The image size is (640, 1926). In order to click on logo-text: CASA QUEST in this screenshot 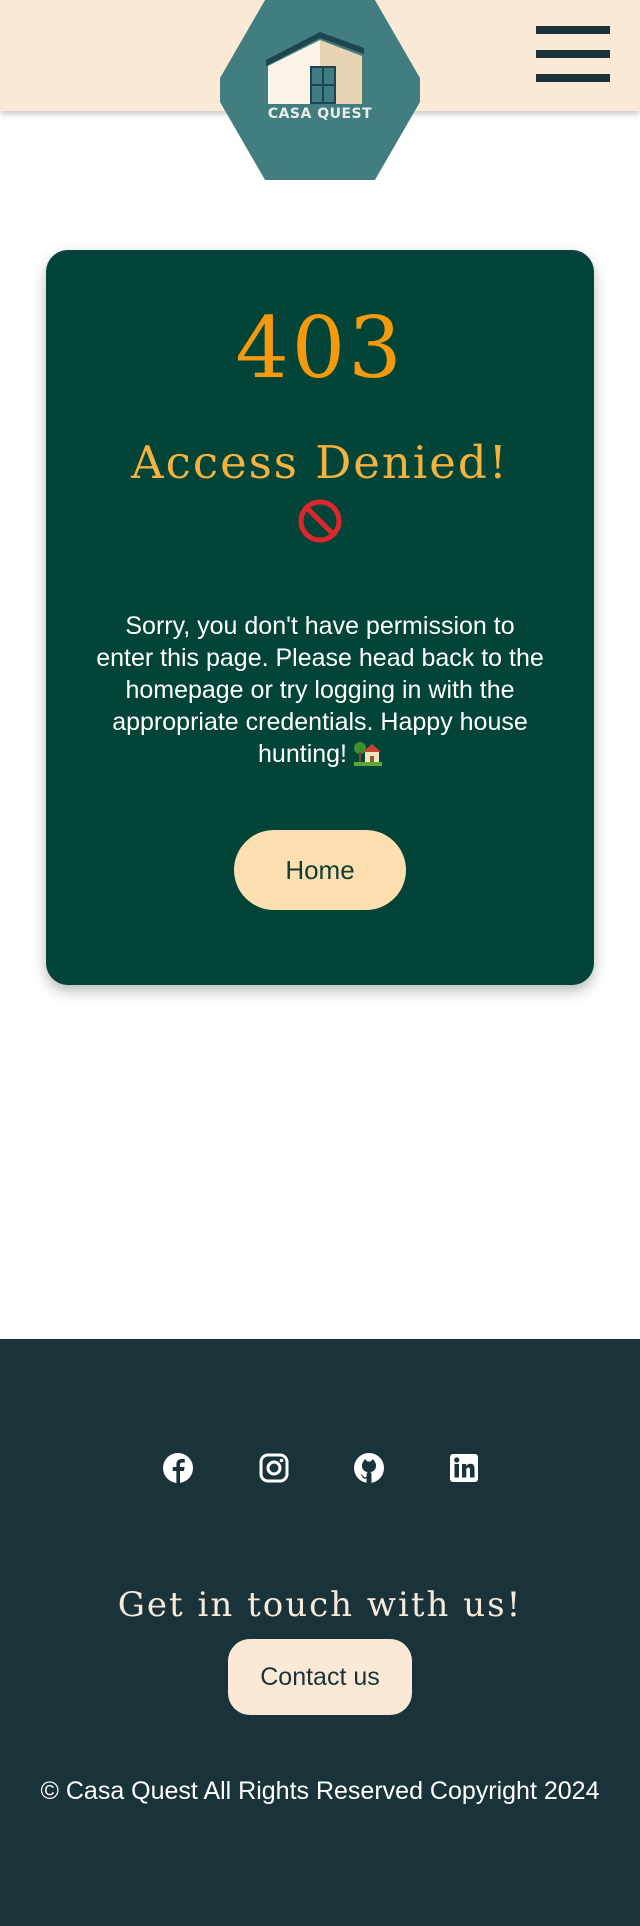, I will do `click(320, 114)`.